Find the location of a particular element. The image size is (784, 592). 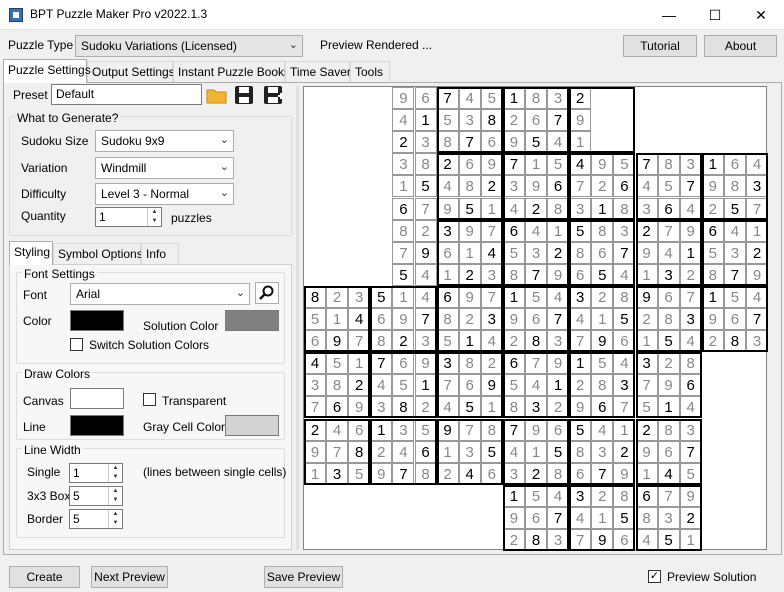

about-button: About is located at coordinates (740, 46).